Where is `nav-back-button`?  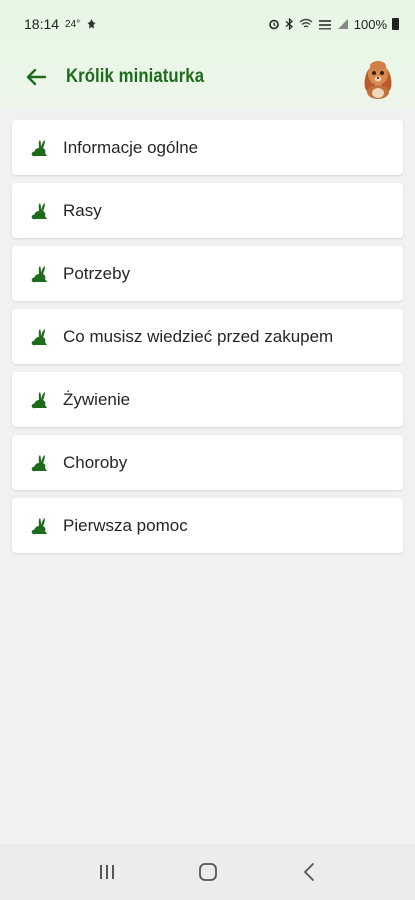
nav-back-button is located at coordinates (309, 872).